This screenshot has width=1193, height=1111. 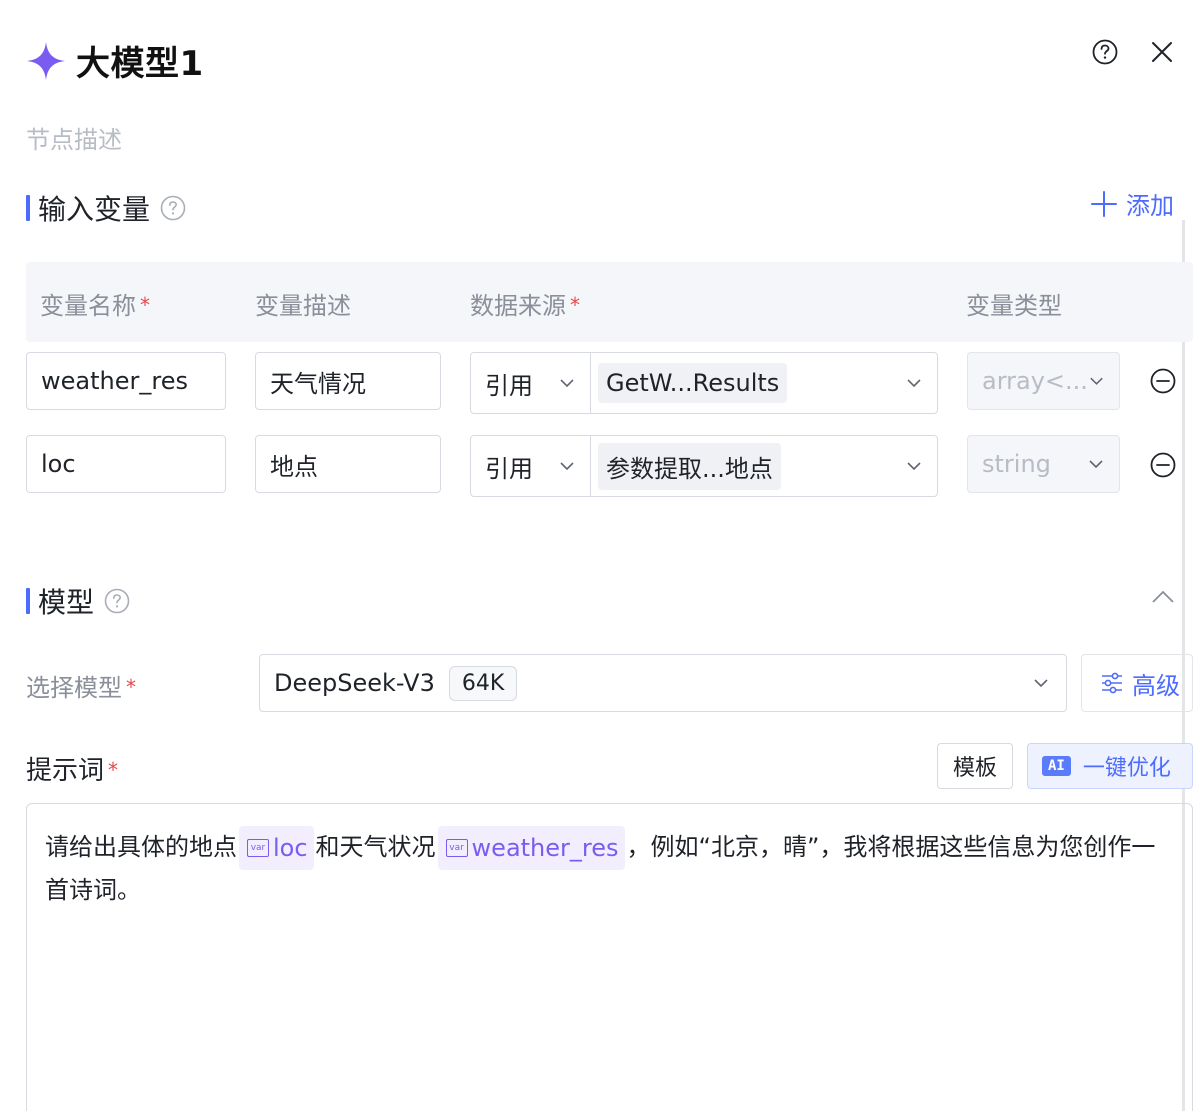 I want to click on prompt-text: 请给出具体的地点, so click(x=141, y=847).